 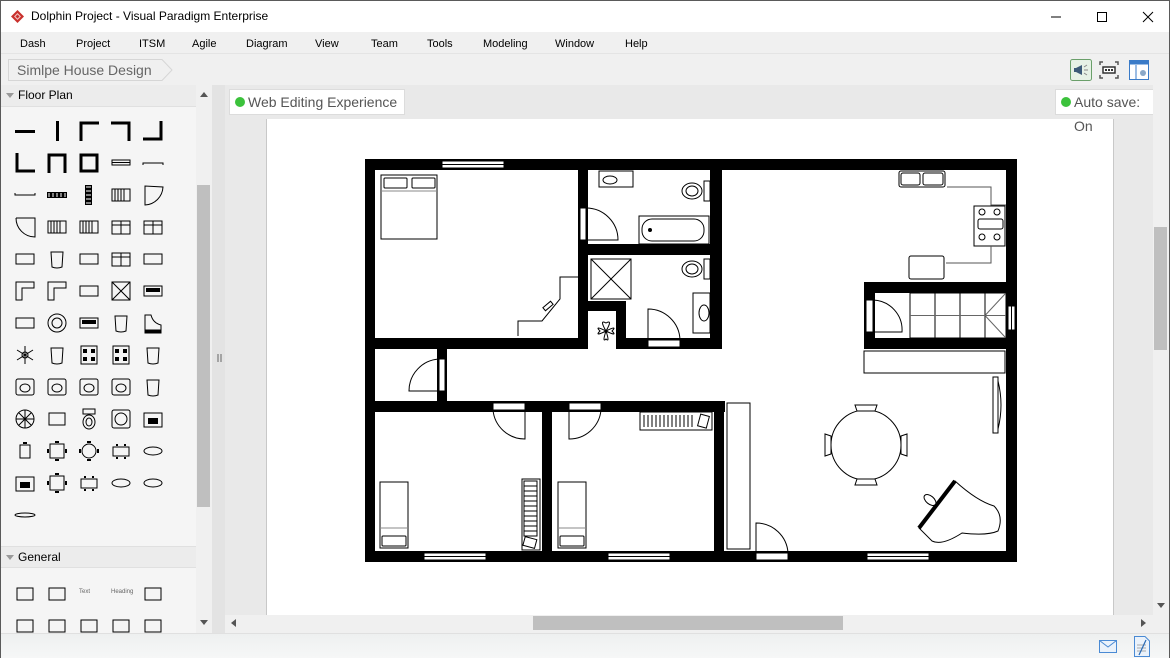 What do you see at coordinates (85, 70) in the screenshot?
I see `breadcrumb-item: Simlpe House Design` at bounding box center [85, 70].